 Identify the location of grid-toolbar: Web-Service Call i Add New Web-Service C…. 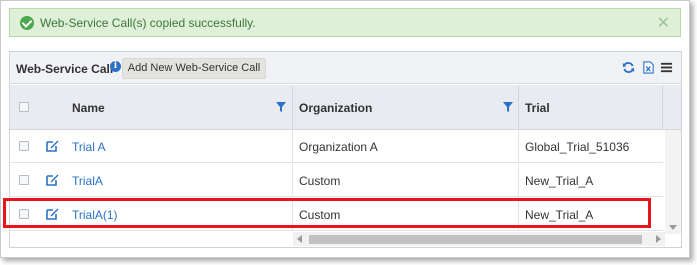
(345, 68).